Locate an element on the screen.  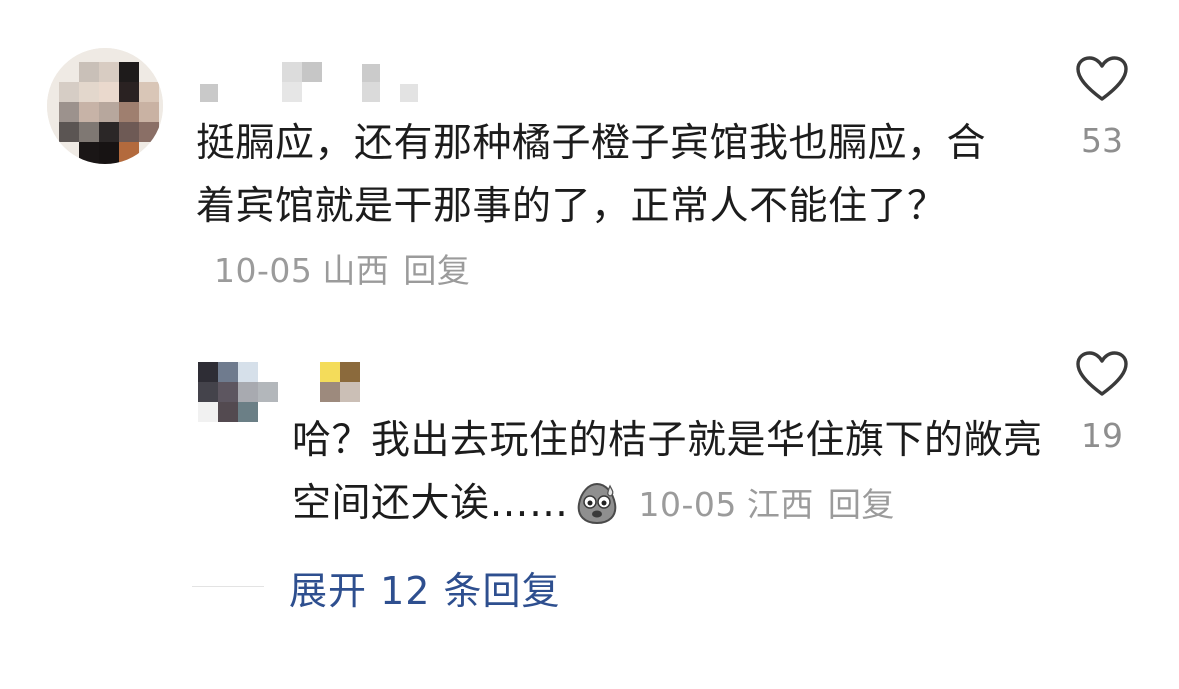
like-button: 53 is located at coordinates (1102, 107).